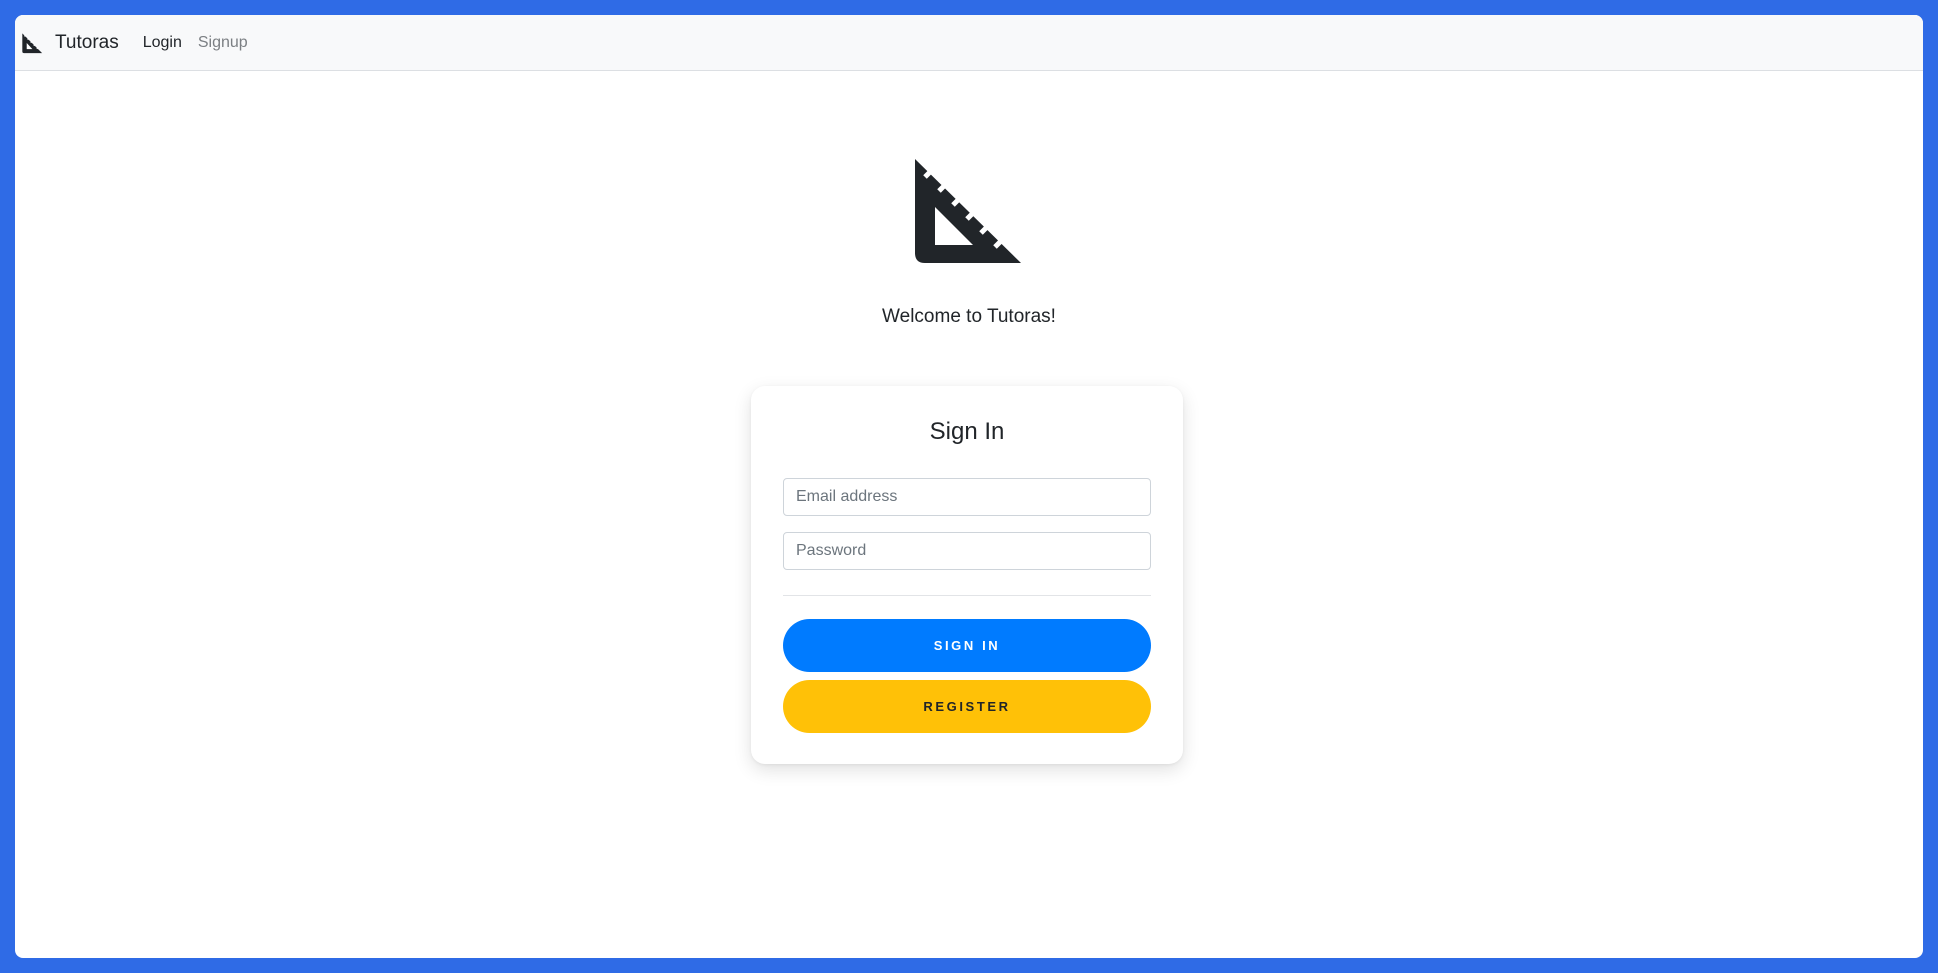 This screenshot has width=1938, height=973. I want to click on signin-title: Sign In, so click(967, 431).